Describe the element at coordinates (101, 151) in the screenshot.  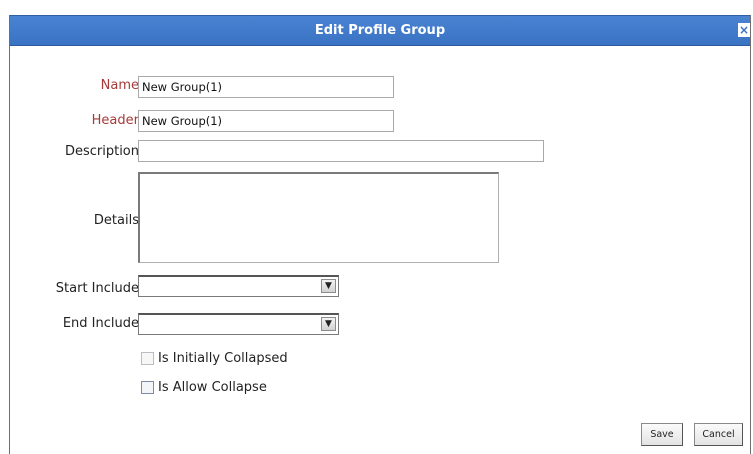
I see `description-label: Description` at that location.